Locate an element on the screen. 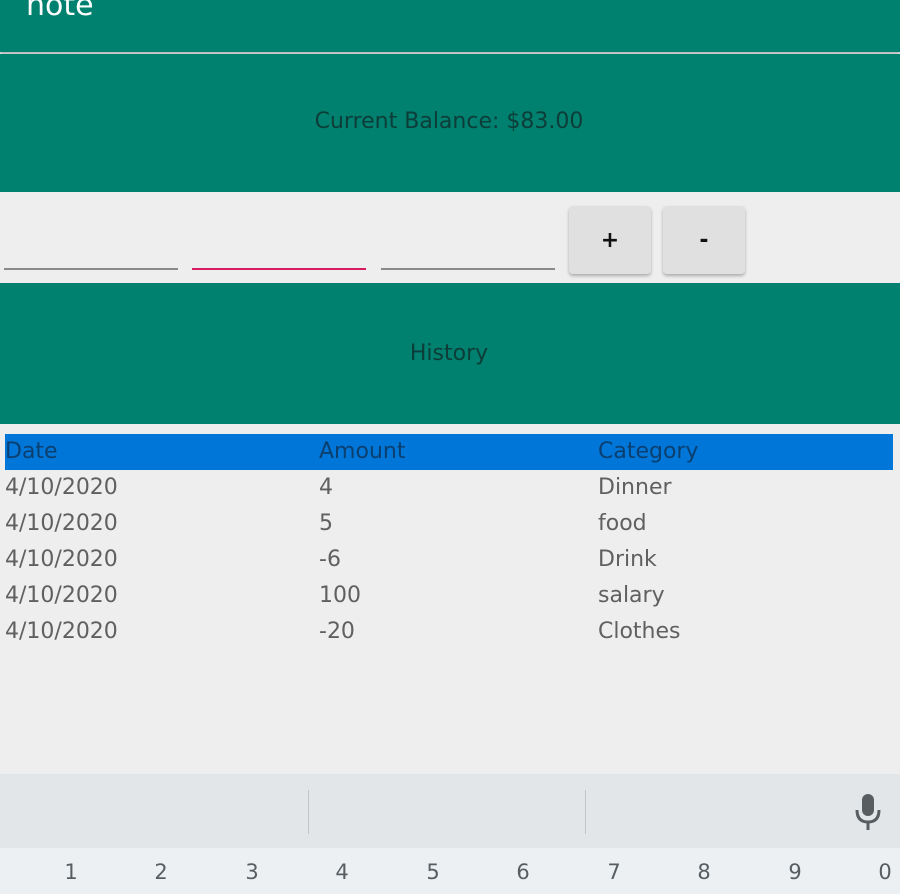  key-5: 5 is located at coordinates (433, 872).